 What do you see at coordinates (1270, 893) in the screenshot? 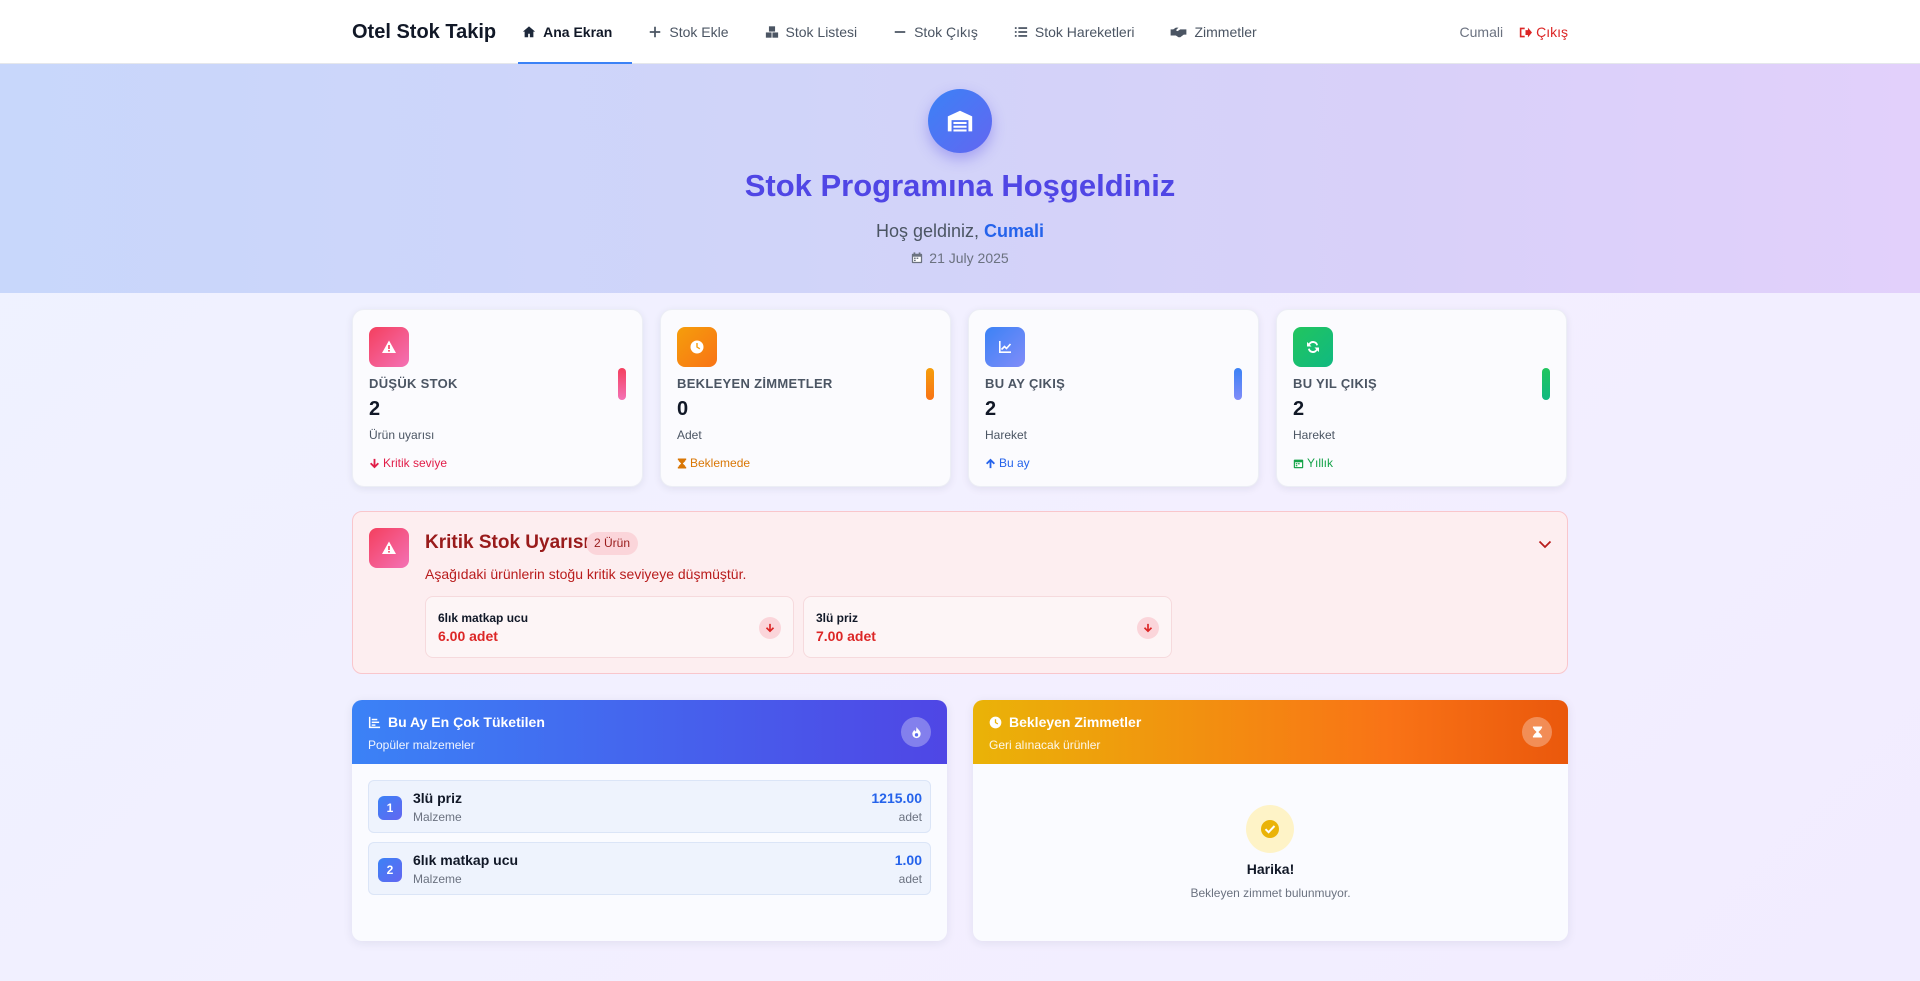
I see `empty-state-description: Bekleyen zimmet bulunmuyor.` at bounding box center [1270, 893].